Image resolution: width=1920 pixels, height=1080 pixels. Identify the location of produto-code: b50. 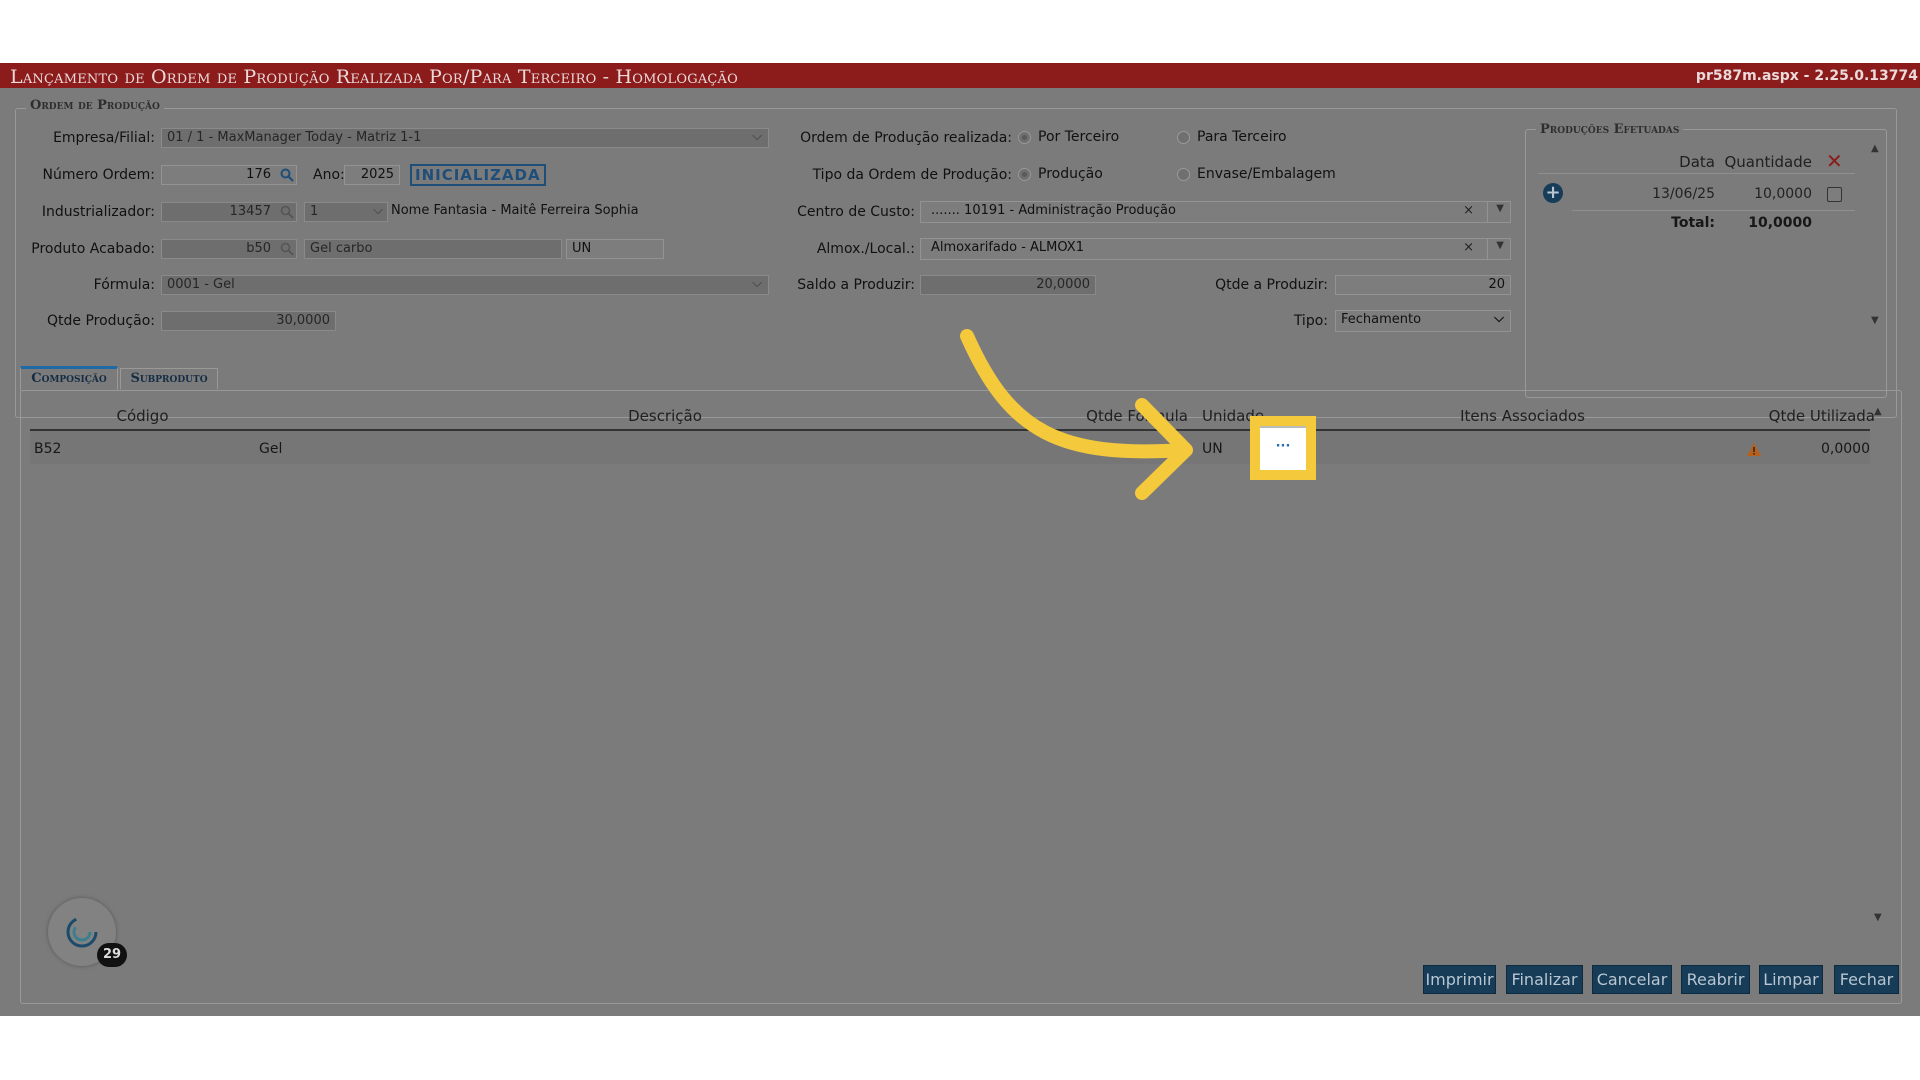
(258, 248).